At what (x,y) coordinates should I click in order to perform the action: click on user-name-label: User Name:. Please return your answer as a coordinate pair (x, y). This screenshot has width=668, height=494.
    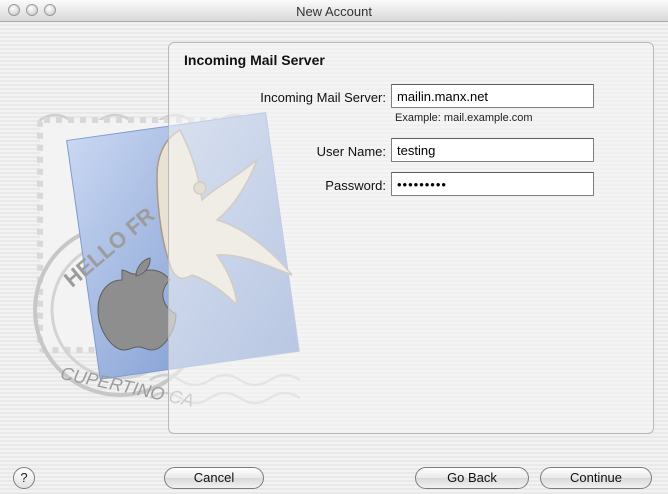
    Looking at the image, I should click on (351, 151).